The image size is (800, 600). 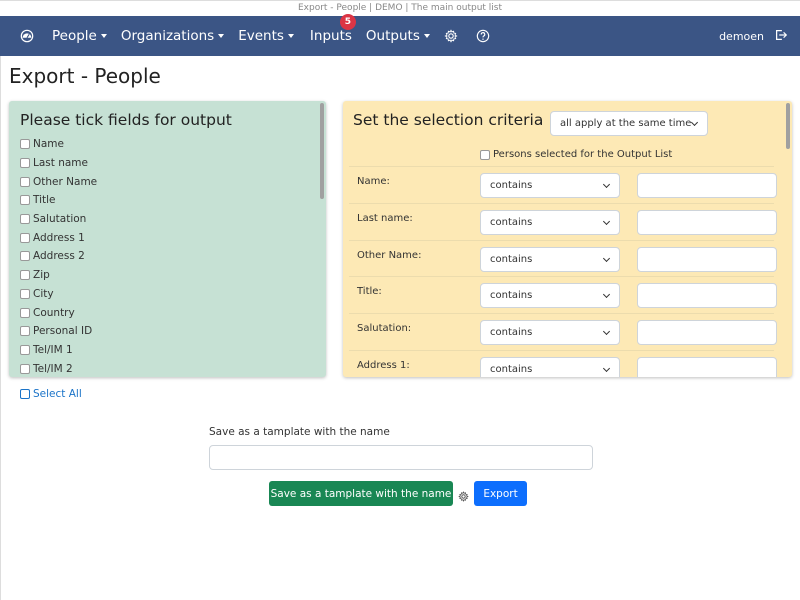 I want to click on nav-inputs: Inputs 5, so click(x=332, y=29).